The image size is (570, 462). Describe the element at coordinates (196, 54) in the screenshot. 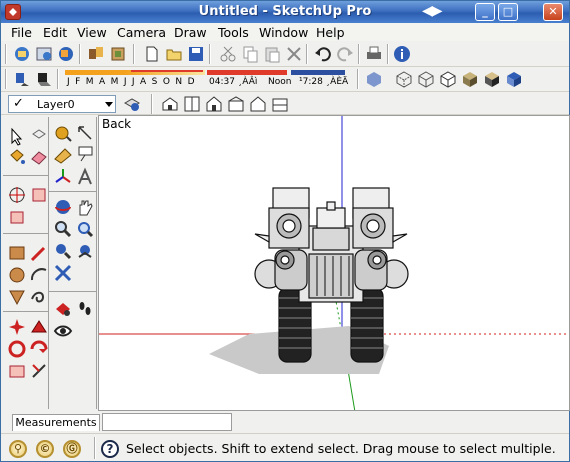

I see `save-icon` at that location.